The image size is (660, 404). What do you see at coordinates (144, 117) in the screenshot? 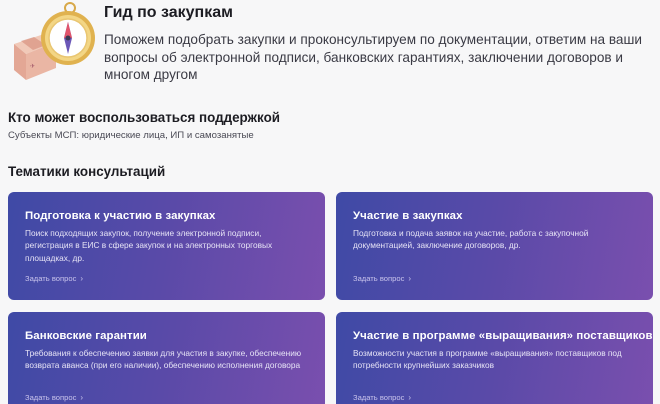
I see `support-heading: Кто может воспользоваться поддержкой` at bounding box center [144, 117].